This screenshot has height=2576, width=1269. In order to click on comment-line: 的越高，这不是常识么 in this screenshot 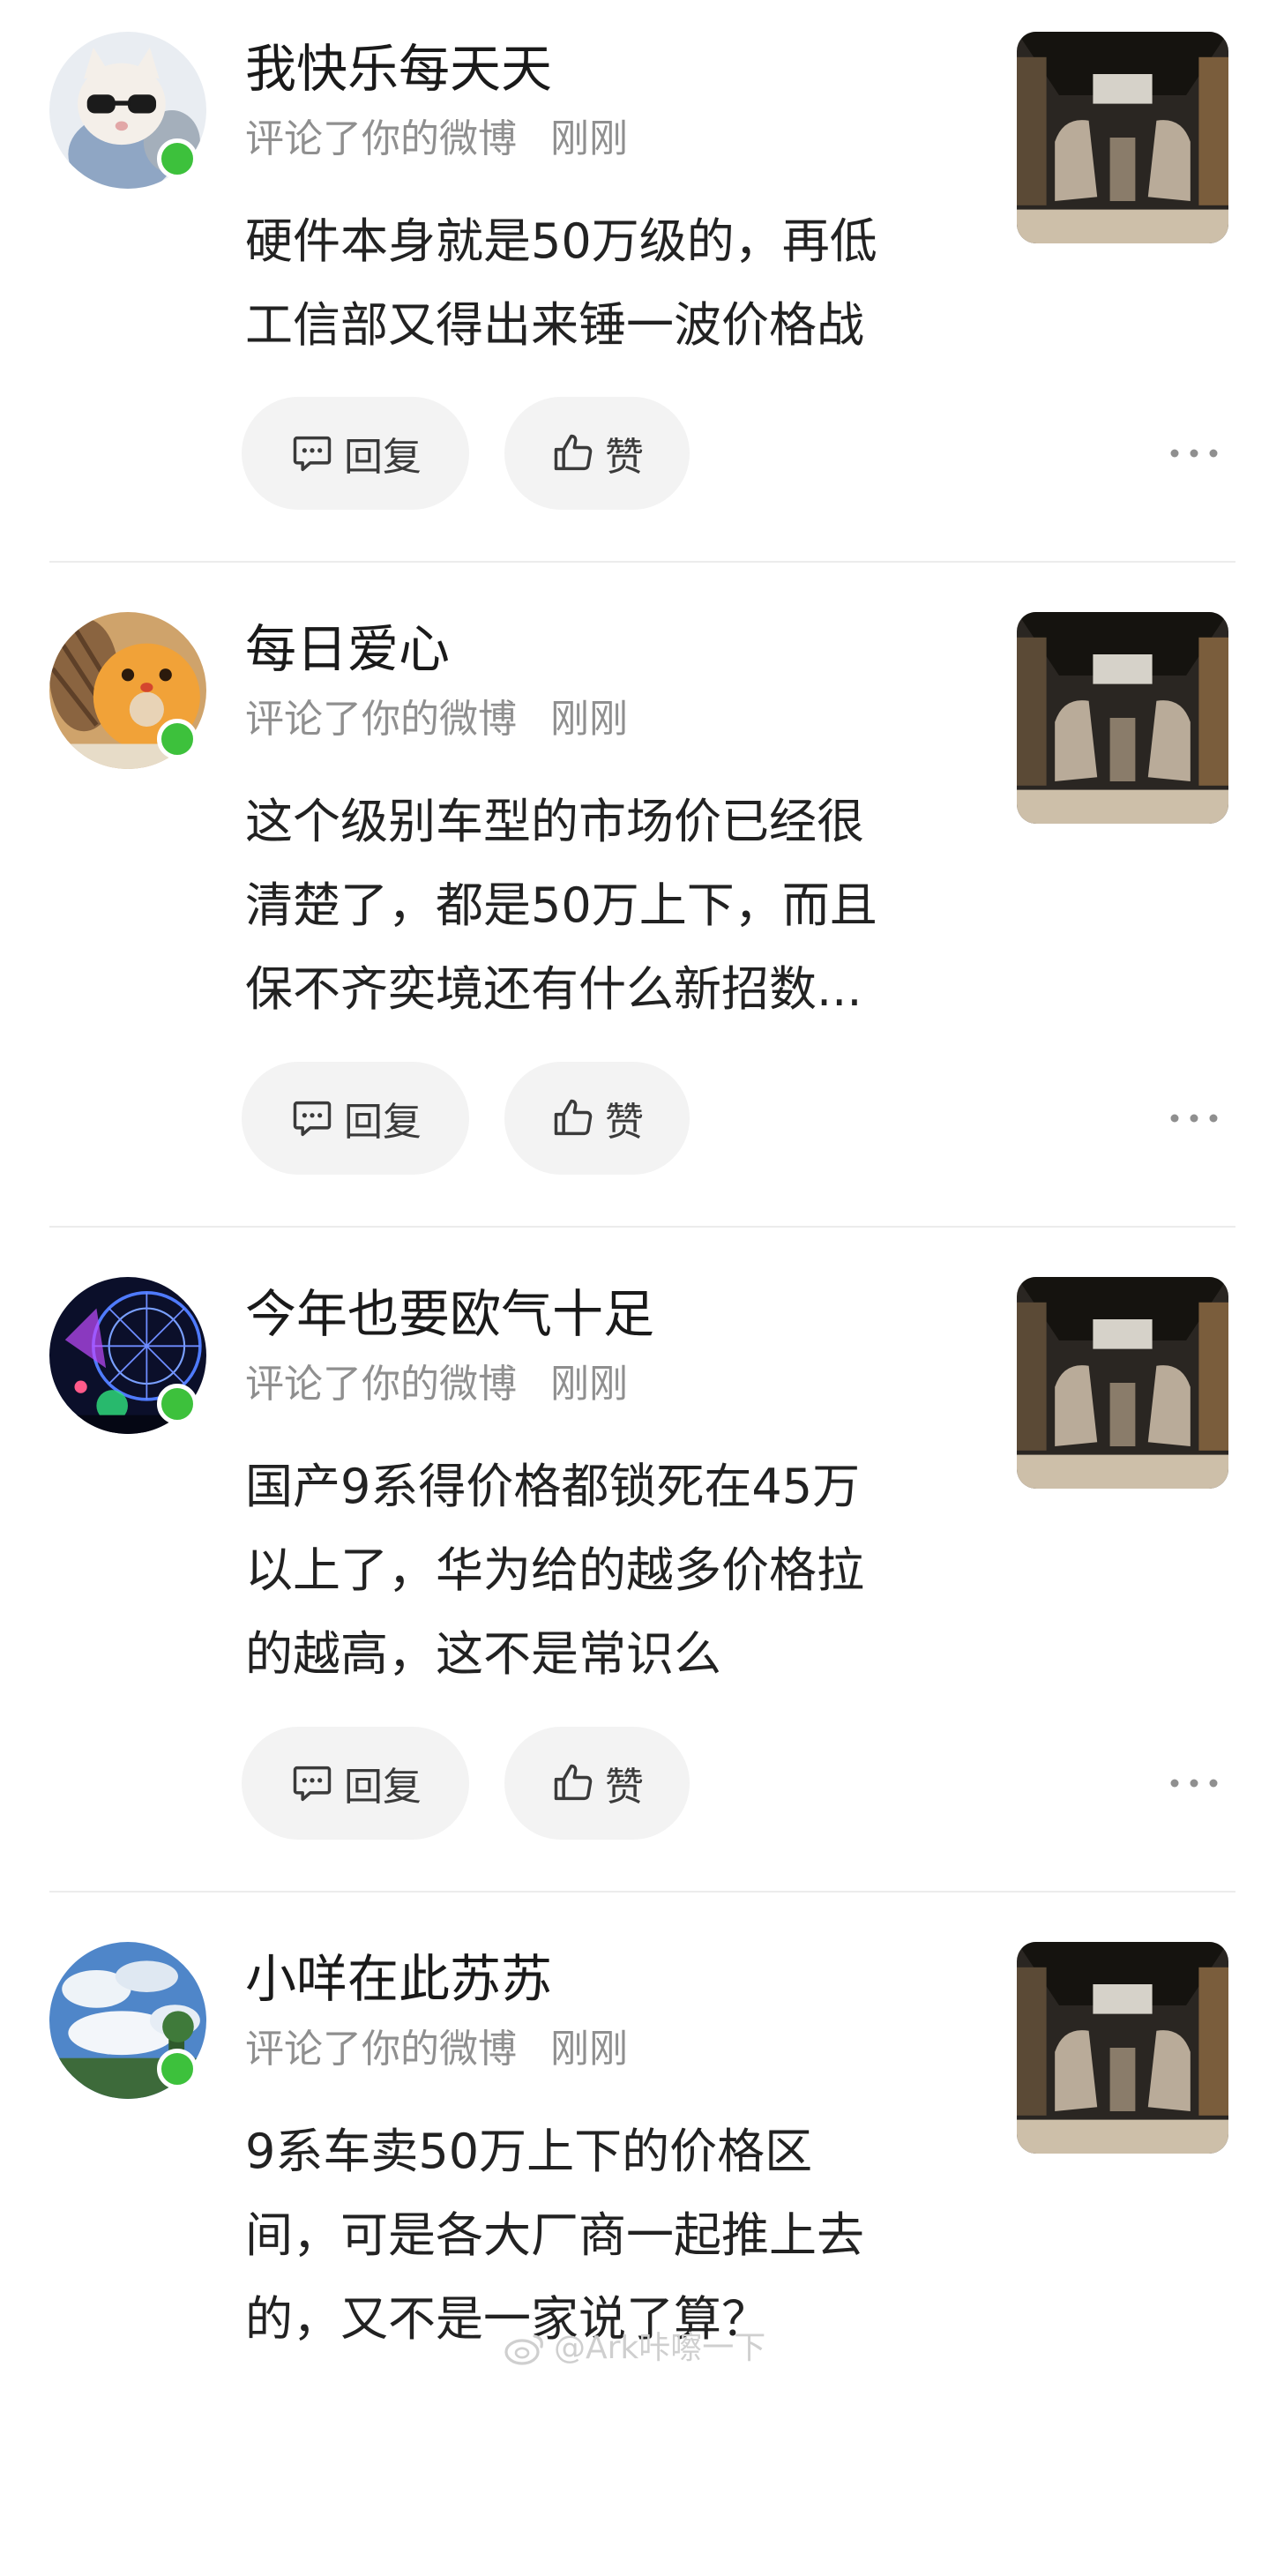, I will do `click(483, 1654)`.